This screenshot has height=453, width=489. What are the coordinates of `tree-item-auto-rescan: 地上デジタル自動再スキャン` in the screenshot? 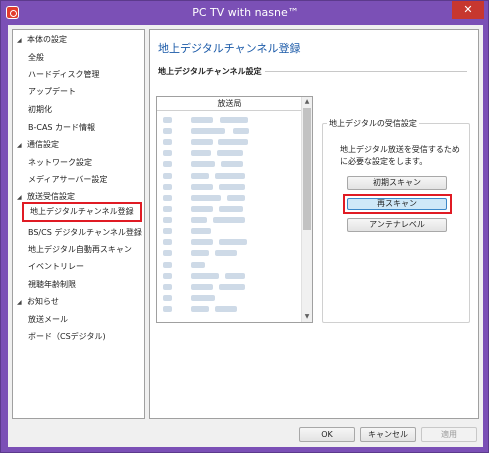 It's located at (80, 250).